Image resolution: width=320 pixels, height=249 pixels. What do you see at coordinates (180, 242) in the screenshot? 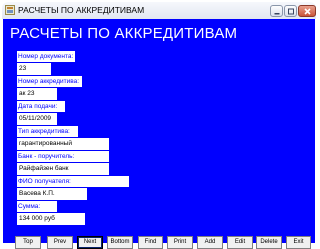
I see `print-button: Print` at bounding box center [180, 242].